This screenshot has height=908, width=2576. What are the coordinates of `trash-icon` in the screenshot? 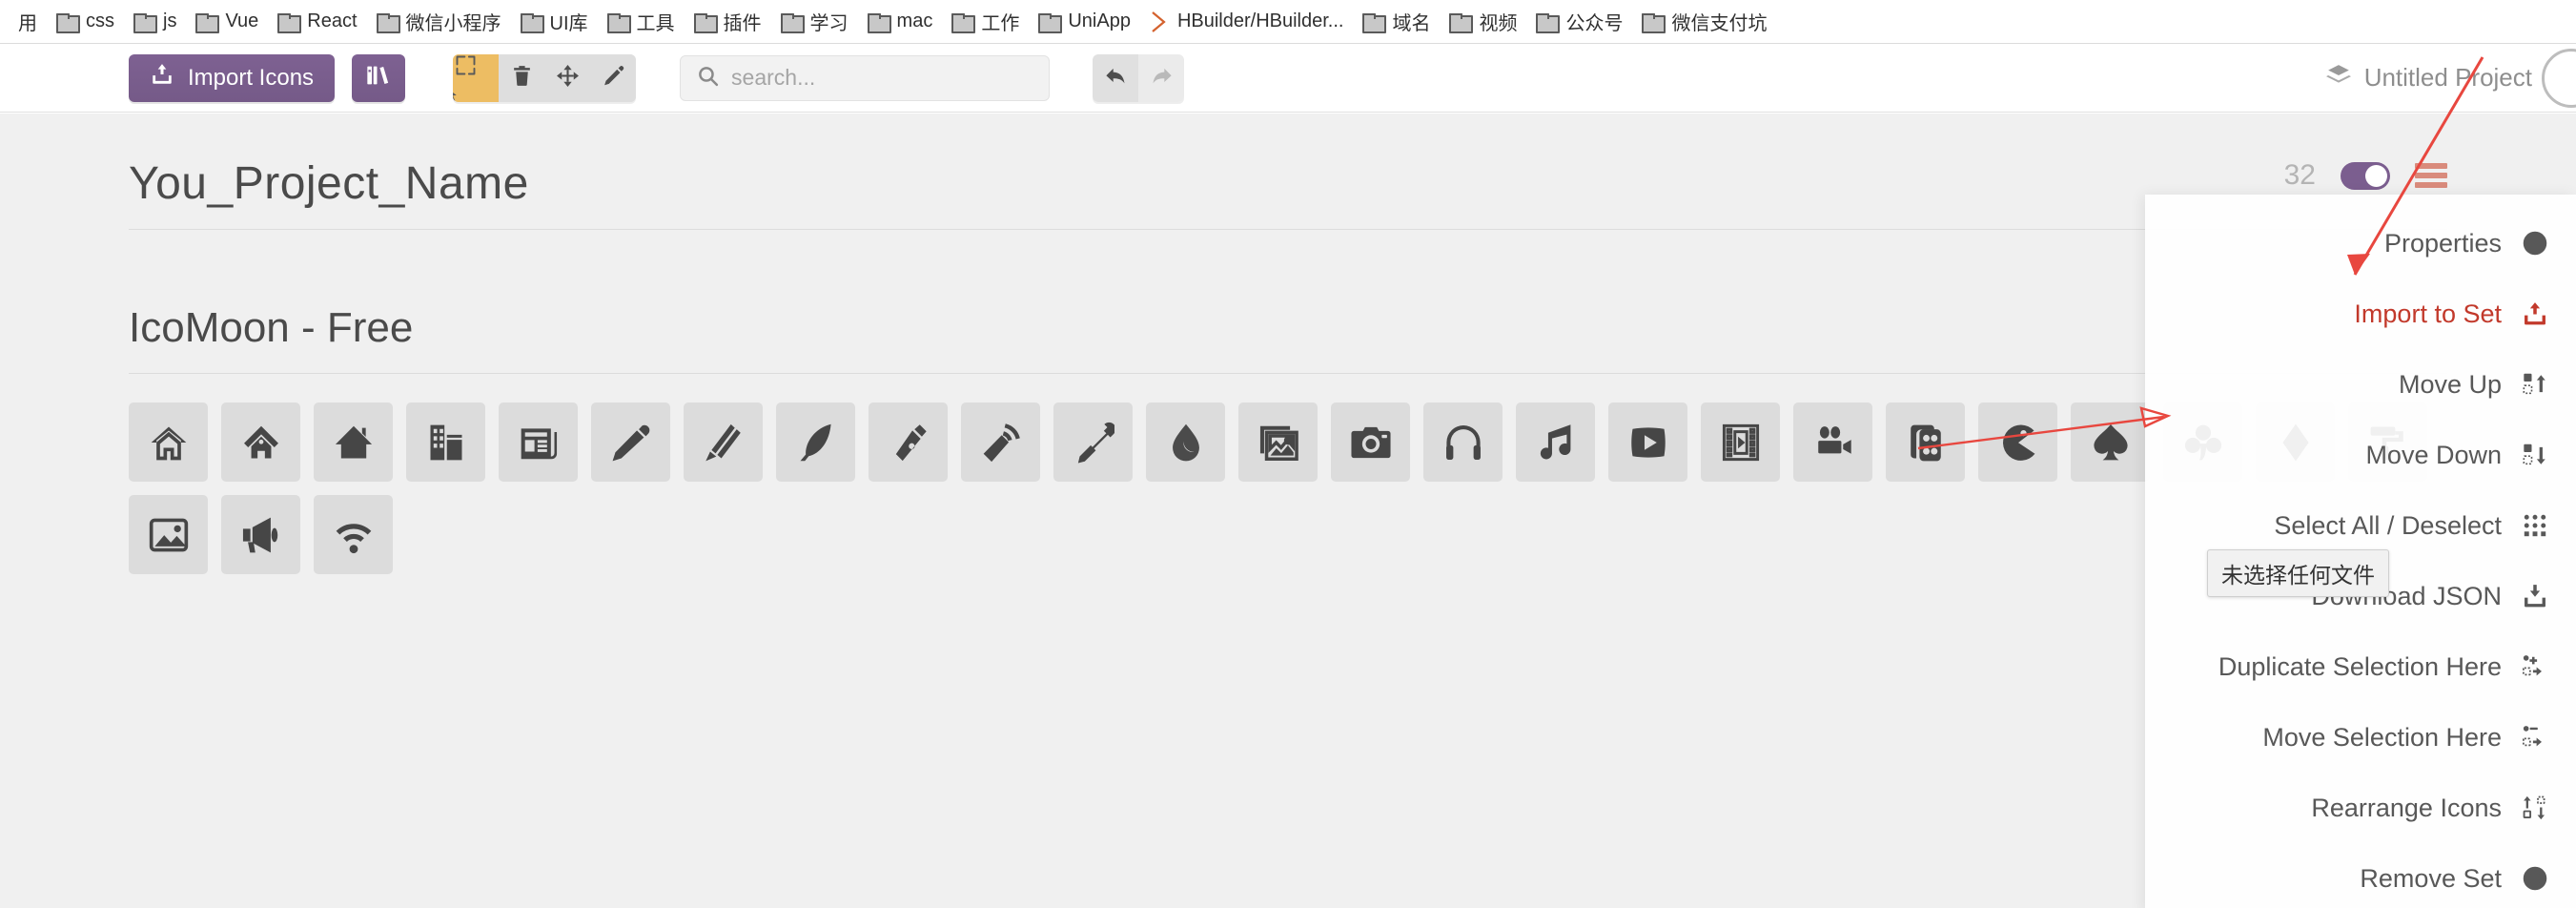 It's located at (522, 78).